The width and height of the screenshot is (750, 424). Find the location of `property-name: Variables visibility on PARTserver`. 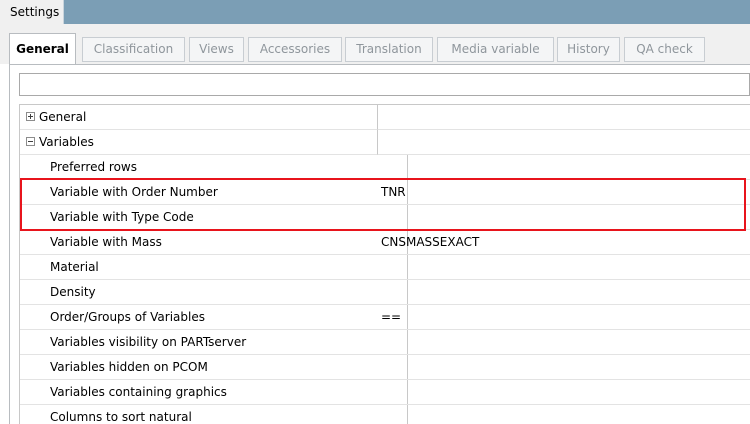

property-name: Variables visibility on PARTserver is located at coordinates (214, 342).